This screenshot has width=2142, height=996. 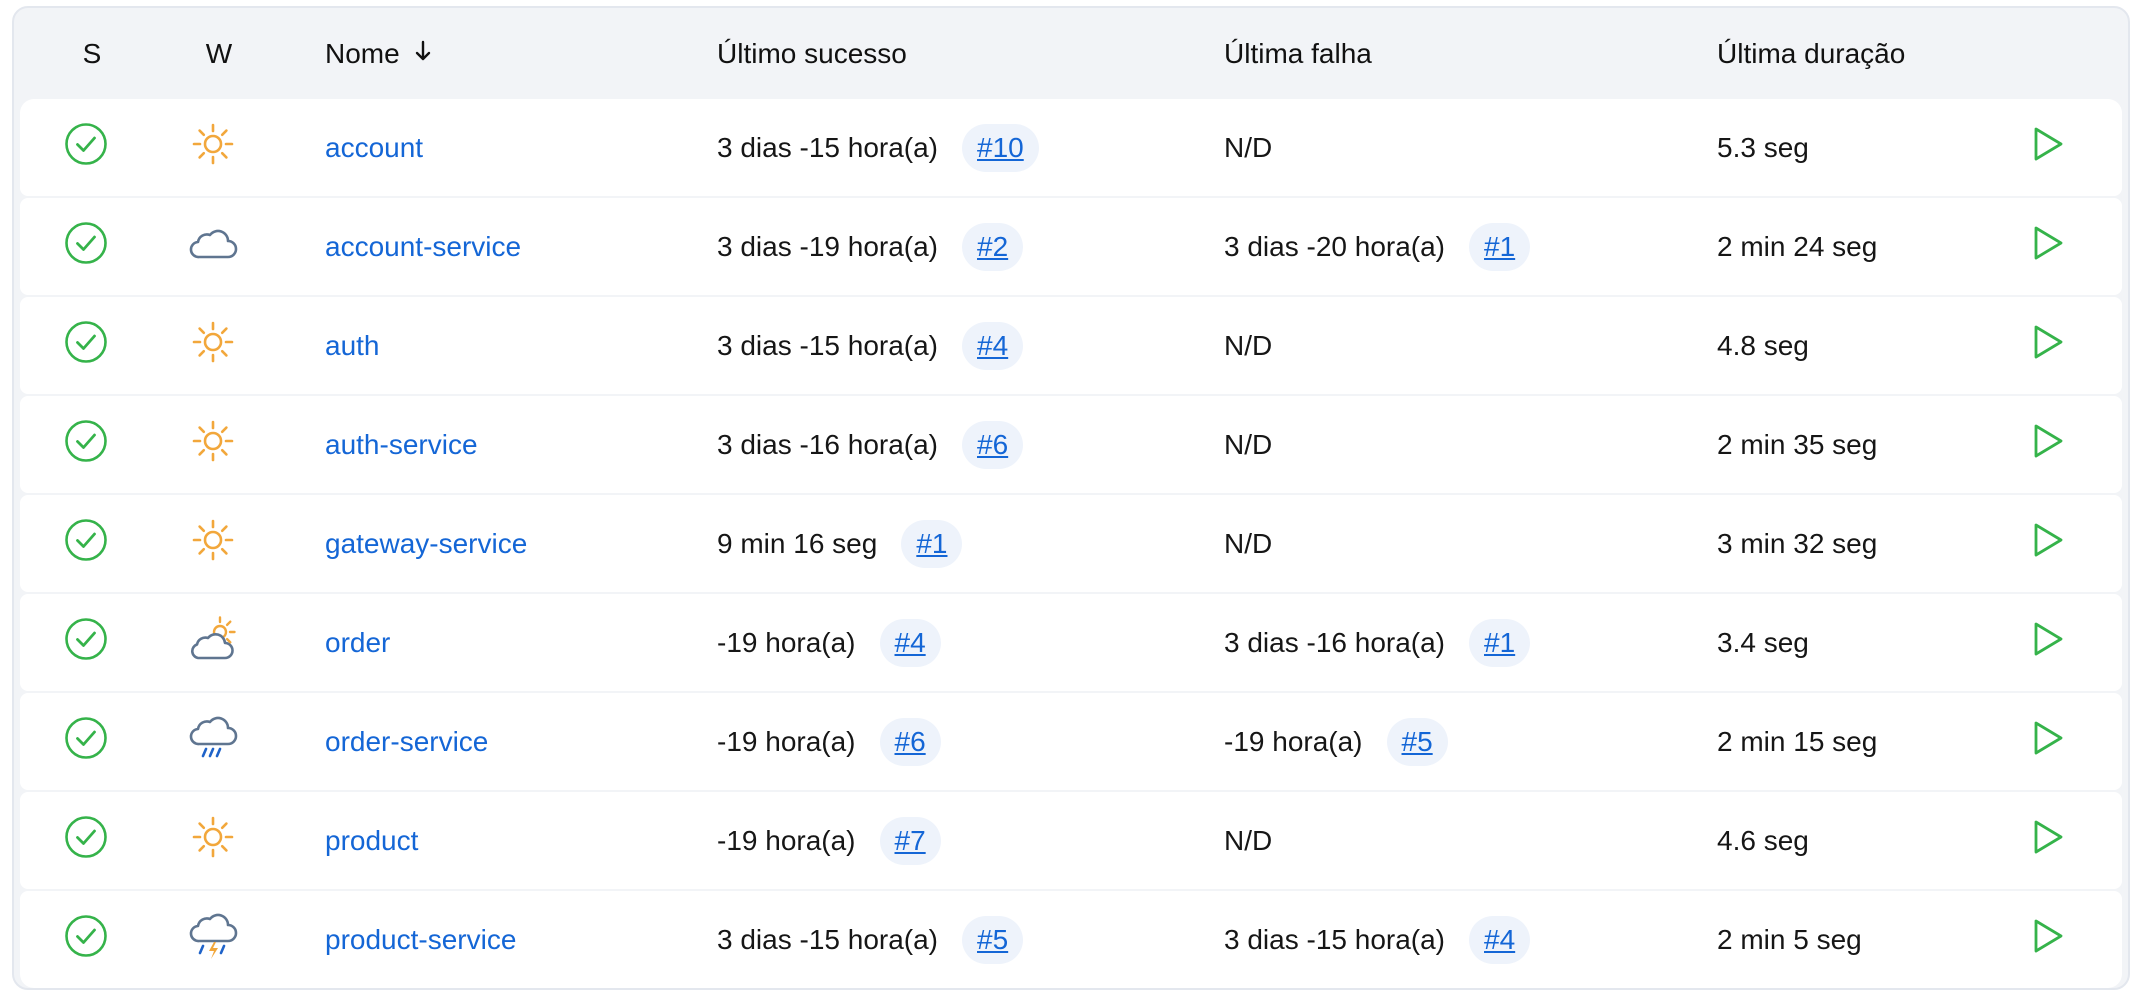 What do you see at coordinates (1000, 147) in the screenshot?
I see `last-success-build-link: #10` at bounding box center [1000, 147].